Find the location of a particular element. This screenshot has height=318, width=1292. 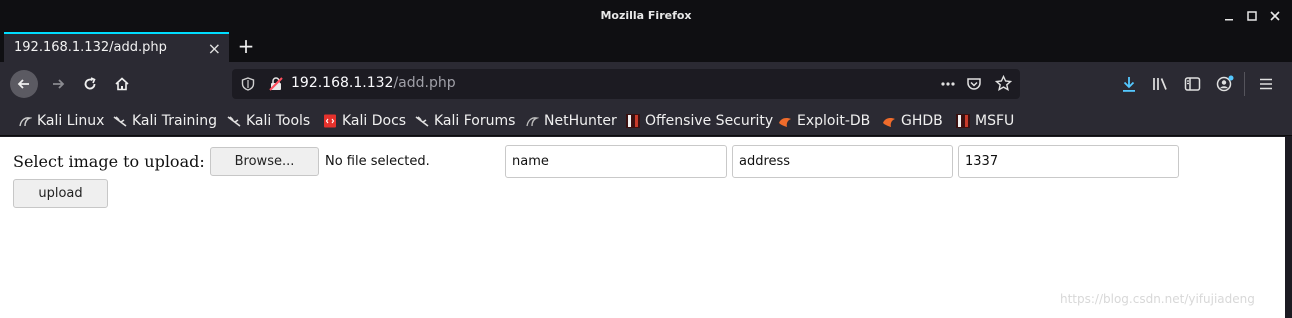

back-arrow-icon is located at coordinates (23, 84).